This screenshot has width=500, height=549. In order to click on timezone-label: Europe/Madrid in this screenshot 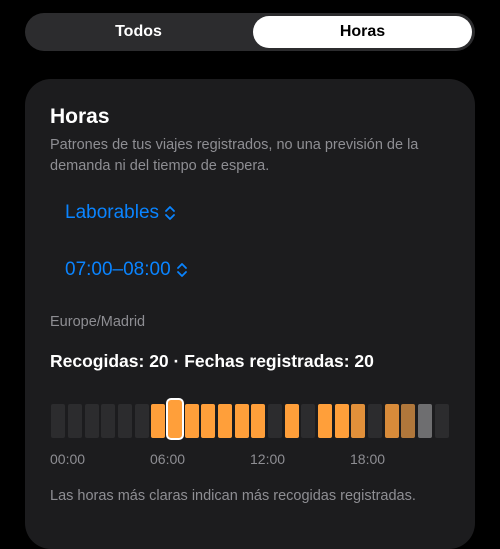, I will do `click(98, 322)`.